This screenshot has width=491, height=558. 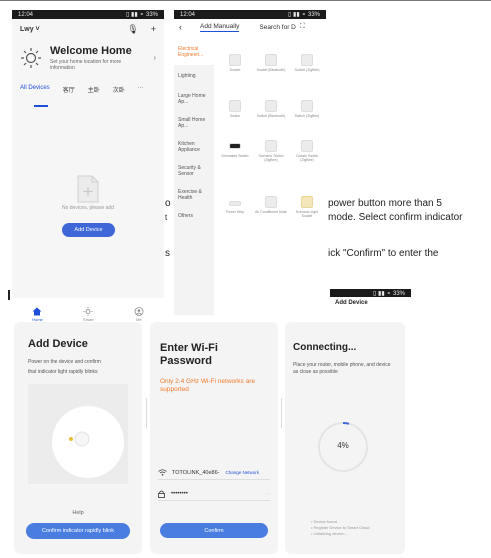 What do you see at coordinates (351, 303) in the screenshot?
I see `screen-header-title: Add Device` at bounding box center [351, 303].